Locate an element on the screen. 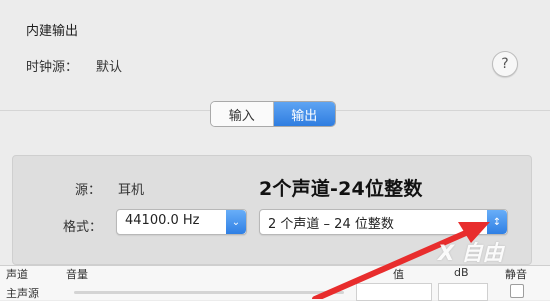  chevron-down-icon: ⌄ is located at coordinates (236, 222).